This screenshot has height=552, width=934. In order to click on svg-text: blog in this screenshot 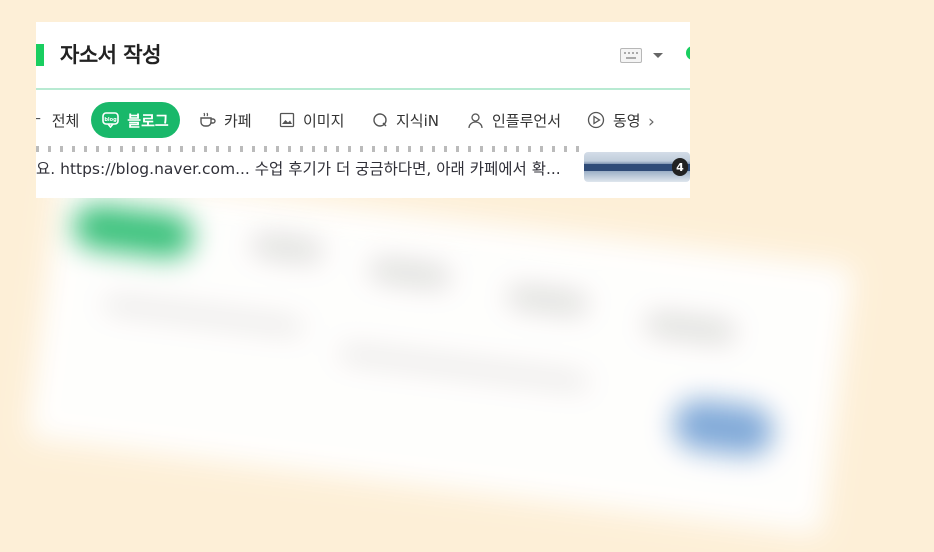, I will do `click(111, 120)`.